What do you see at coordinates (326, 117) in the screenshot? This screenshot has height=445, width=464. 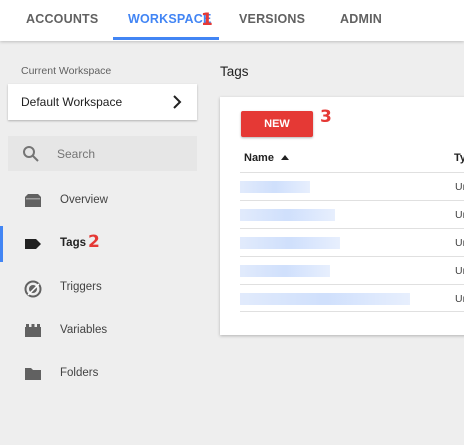 I see `annotation-number-3: 3` at bounding box center [326, 117].